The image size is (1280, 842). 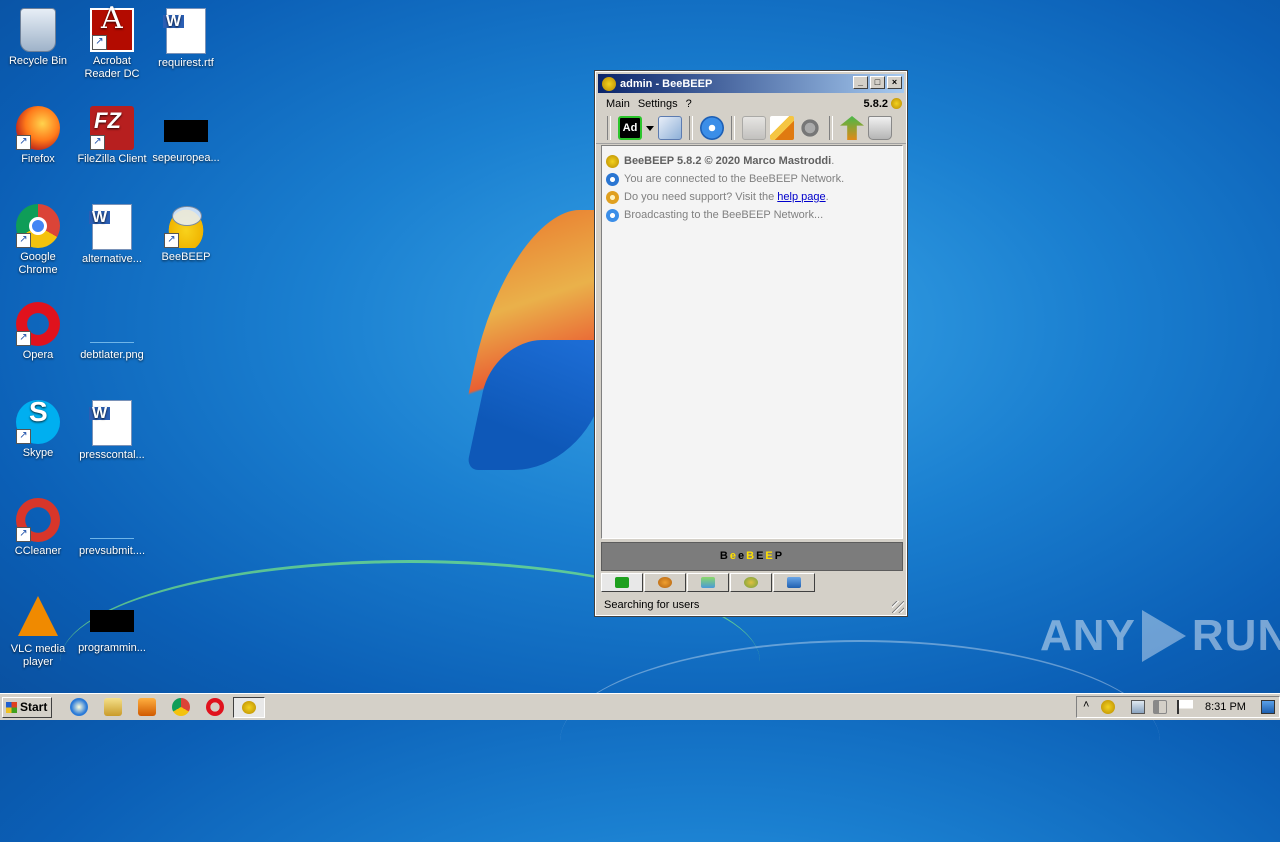 I want to click on start-label: Start, so click(x=34, y=707).